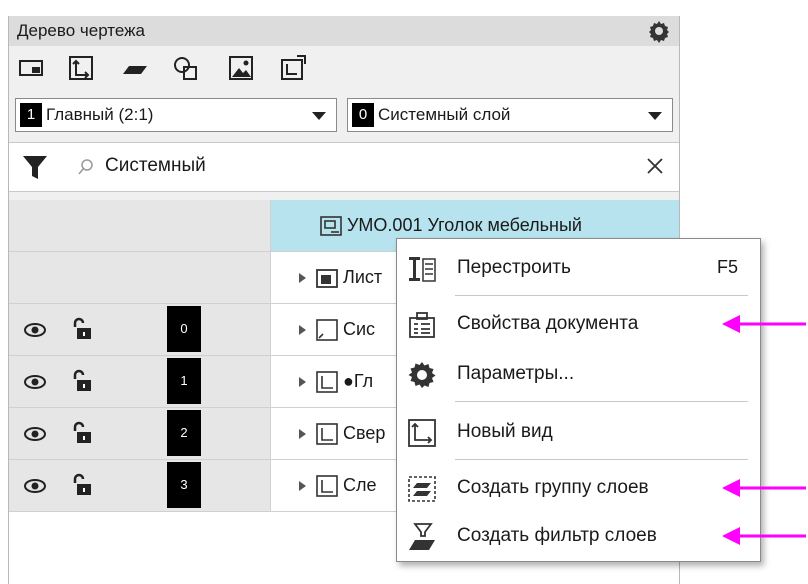 This screenshot has height=584, width=808. I want to click on menu-item-label: Перестроить, so click(514, 267).